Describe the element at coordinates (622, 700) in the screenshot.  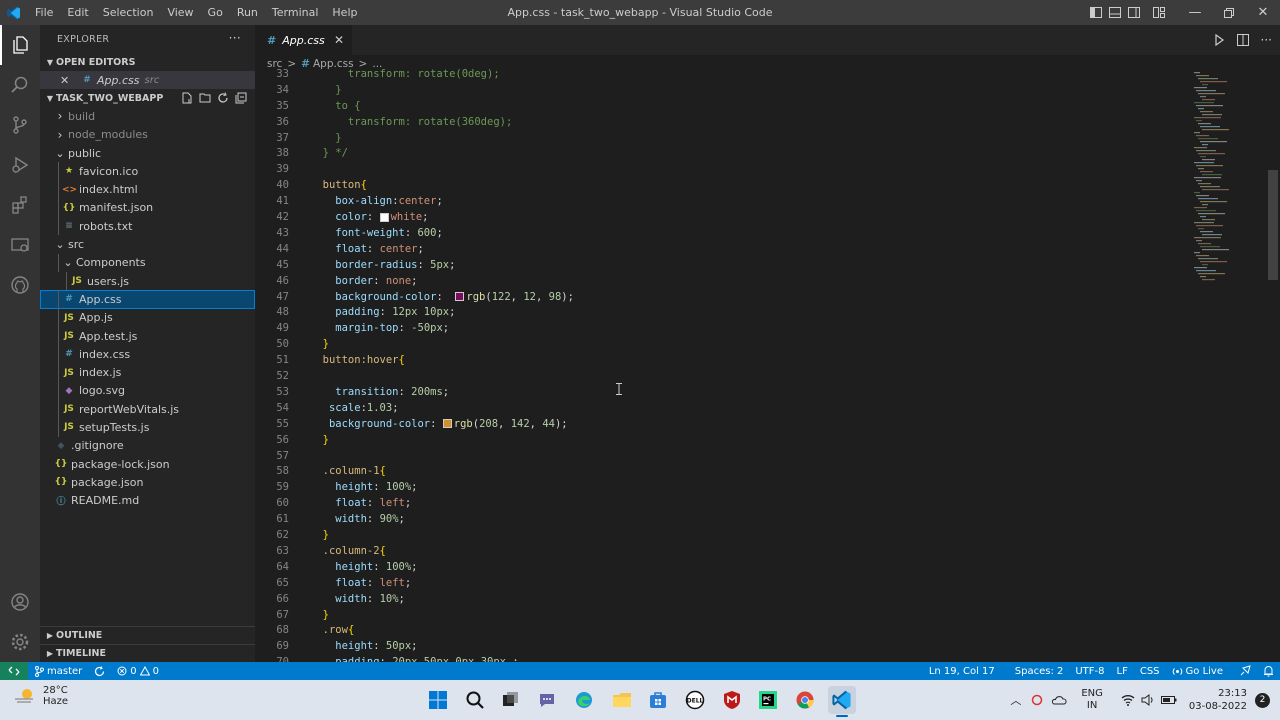
I see `file-explorer-icon` at that location.